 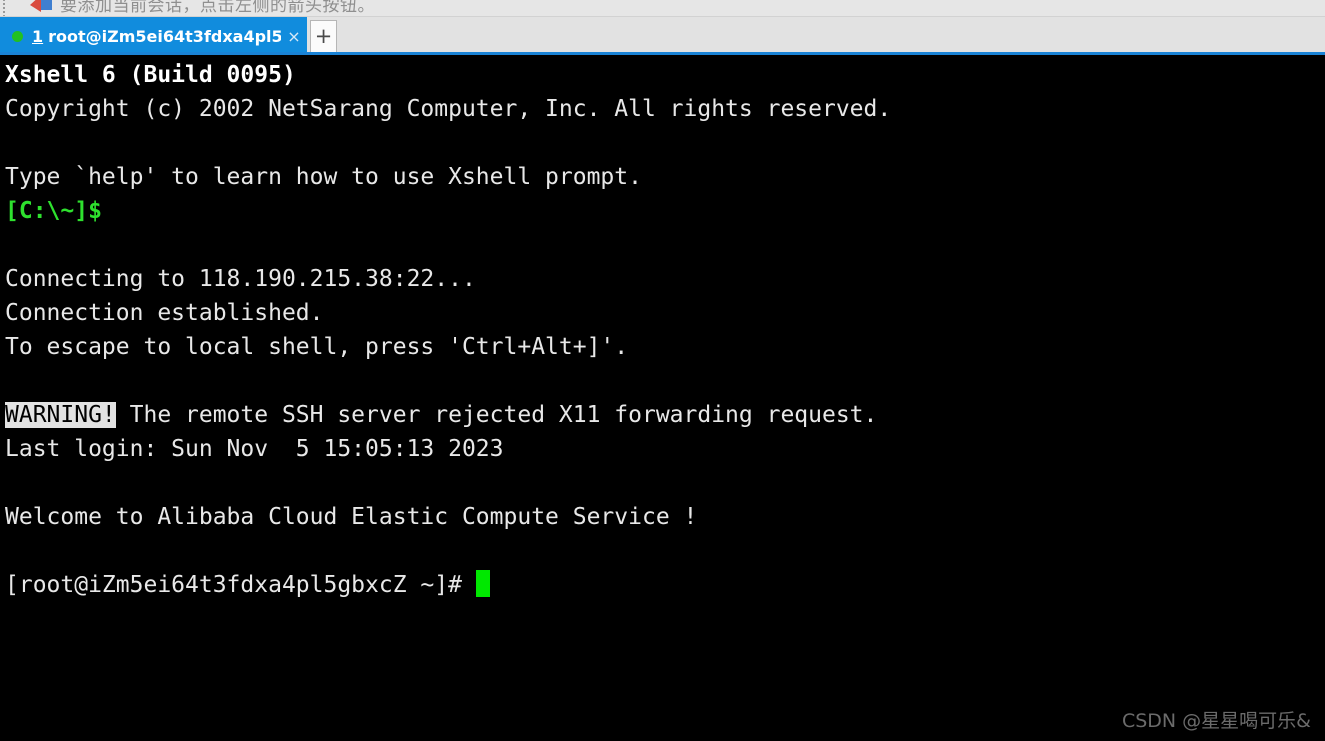 I want to click on toolbar-grip, so click(x=5, y=8).